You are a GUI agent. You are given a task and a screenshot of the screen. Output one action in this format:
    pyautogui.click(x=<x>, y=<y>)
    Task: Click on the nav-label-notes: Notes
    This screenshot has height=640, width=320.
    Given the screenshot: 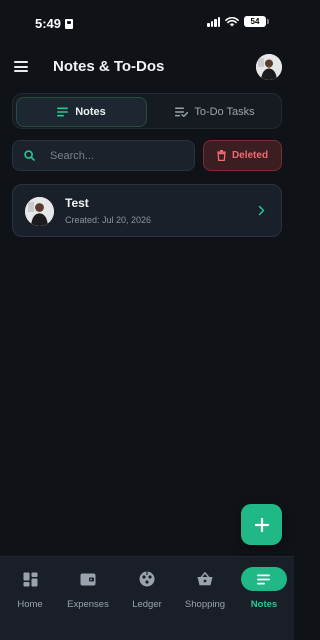 What is the action you would take?
    pyautogui.click(x=264, y=604)
    